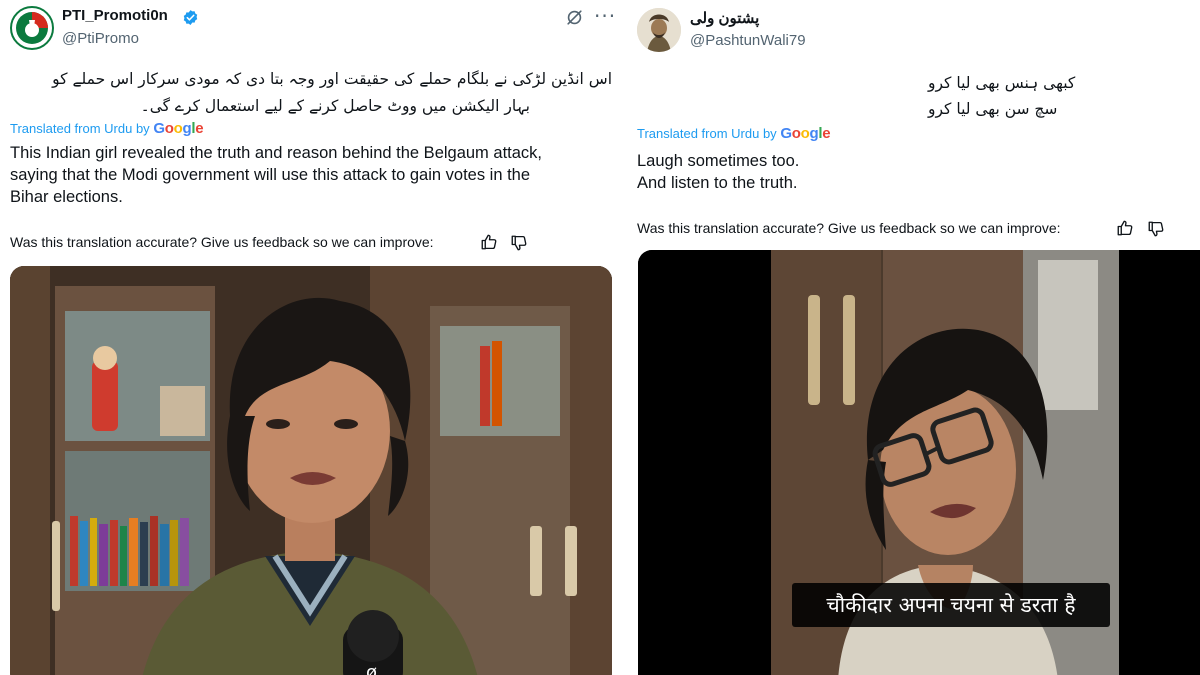  I want to click on tweet-text-line-1: کبھی ہنس بھی لیا کرو, so click(1002, 83).